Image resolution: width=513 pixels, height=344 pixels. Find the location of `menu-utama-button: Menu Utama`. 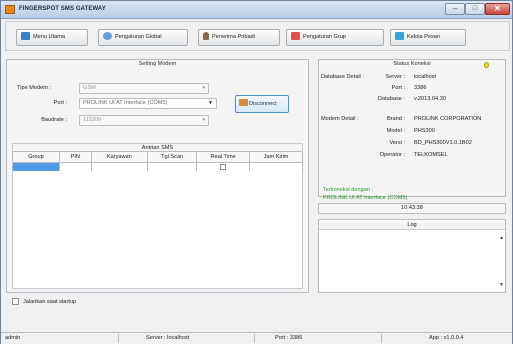

menu-utama-button: Menu Utama is located at coordinates (52, 37).